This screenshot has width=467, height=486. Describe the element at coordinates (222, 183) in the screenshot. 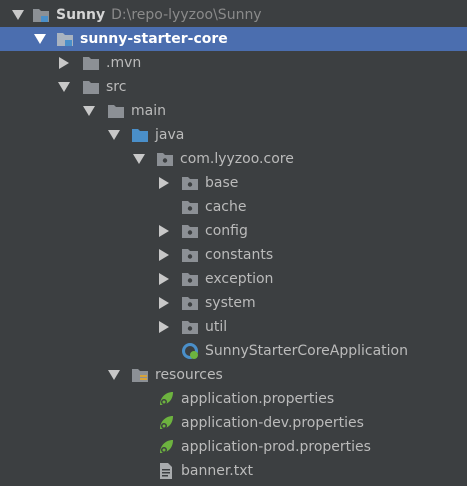

I see `tree-item-label: base` at that location.